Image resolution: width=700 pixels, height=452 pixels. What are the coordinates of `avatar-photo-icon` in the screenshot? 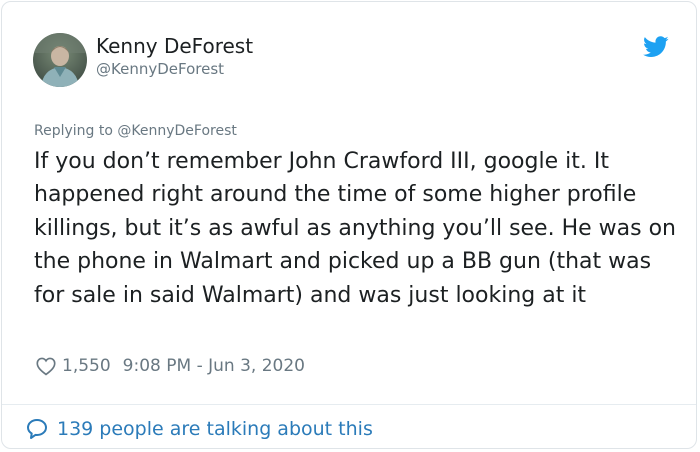 It's located at (60, 60).